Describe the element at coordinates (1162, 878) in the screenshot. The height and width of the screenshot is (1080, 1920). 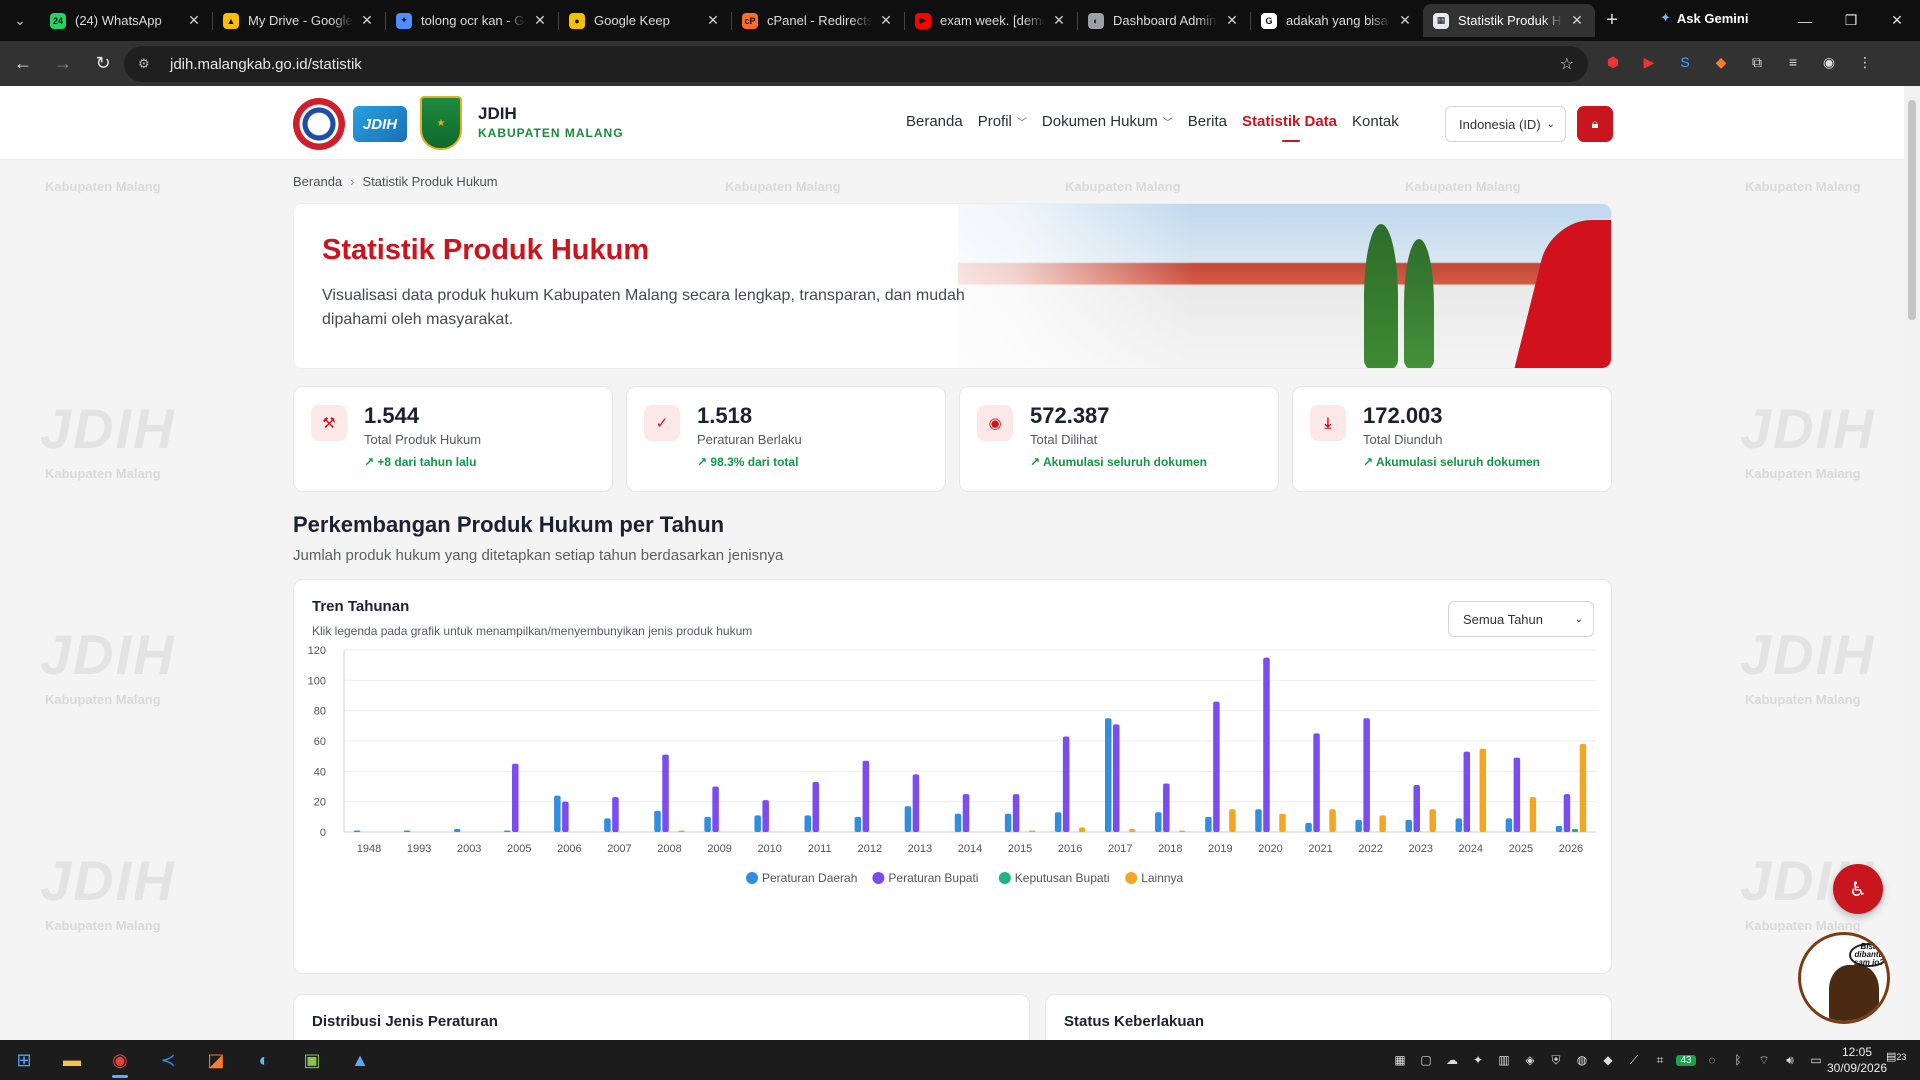
I see `legend-item: Lainnya` at that location.